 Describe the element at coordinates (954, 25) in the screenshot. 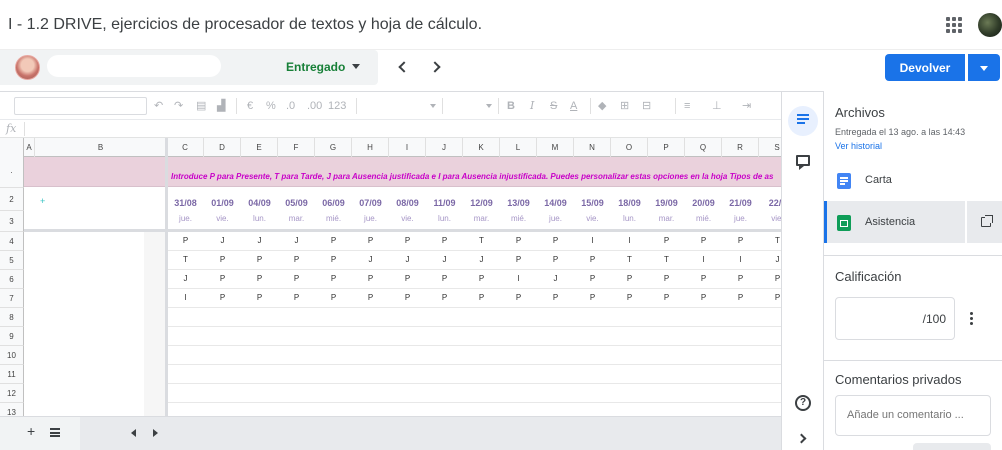

I see `apps-grid-icon` at that location.